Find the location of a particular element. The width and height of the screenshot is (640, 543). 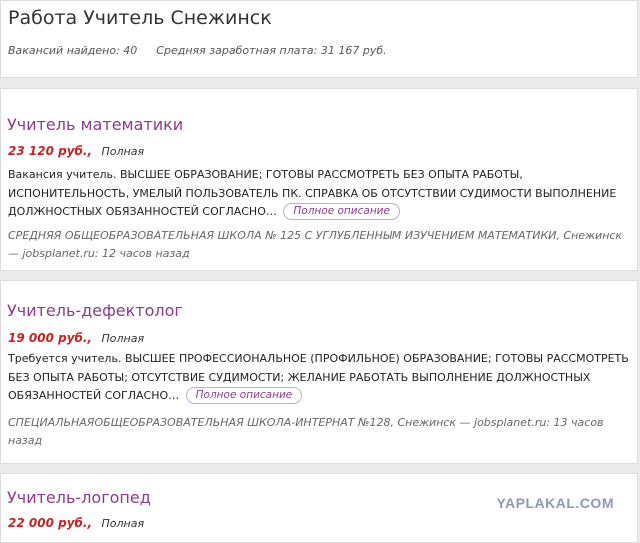

vacancy-salary-line: 22 000 руб., Полная is located at coordinates (76, 523).